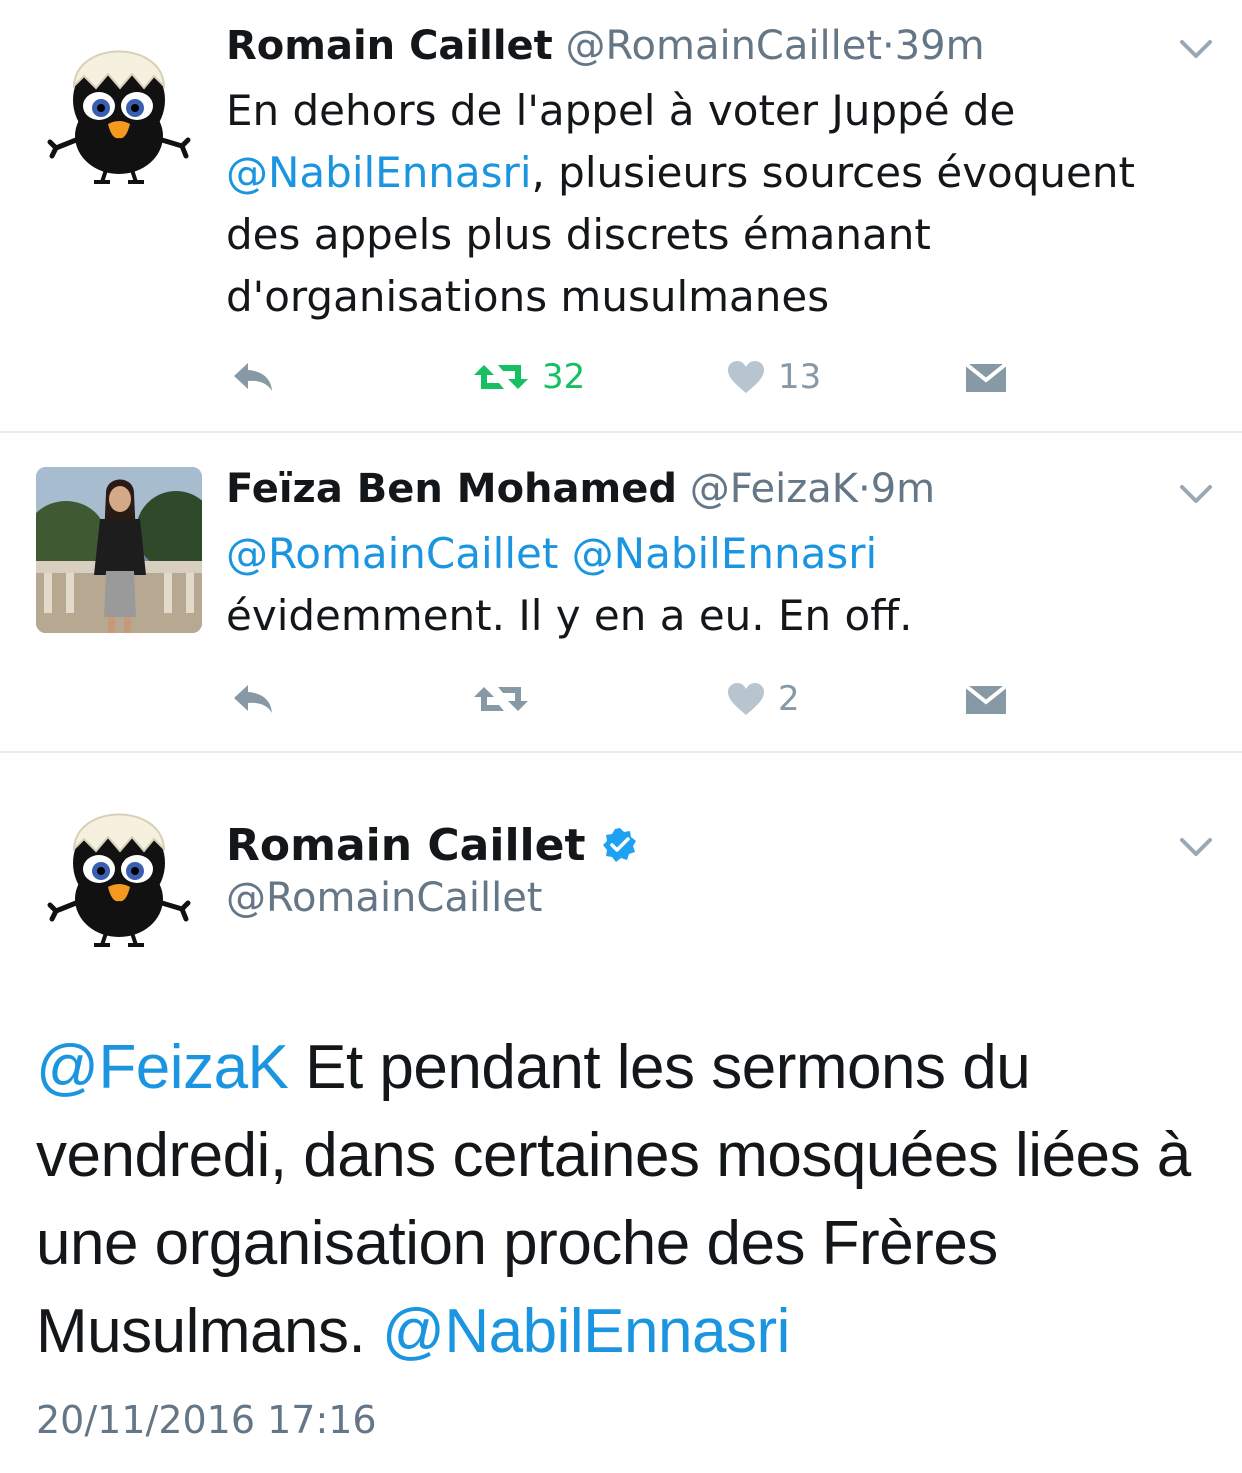  What do you see at coordinates (789, 699) in the screenshot?
I see `like-count: 2` at bounding box center [789, 699].